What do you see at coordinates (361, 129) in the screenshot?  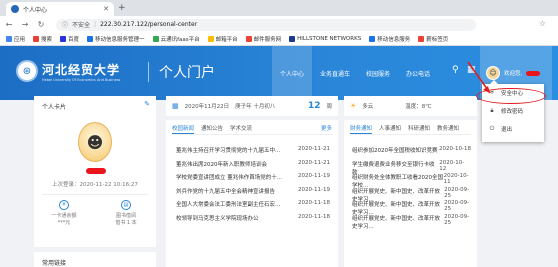 I see `tab-finance: 财务通知` at bounding box center [361, 129].